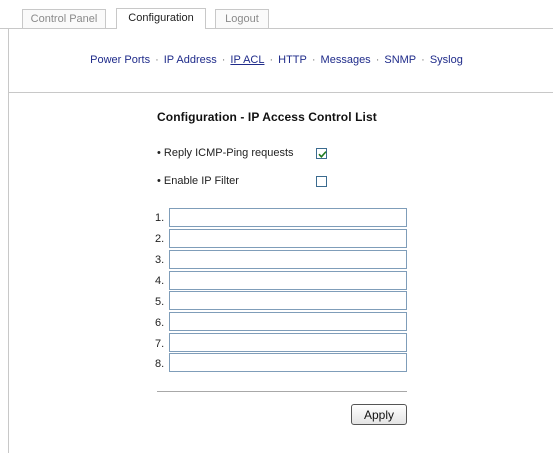  Describe the element at coordinates (160, 302) in the screenshot. I see `acl-row-label: 5.` at that location.